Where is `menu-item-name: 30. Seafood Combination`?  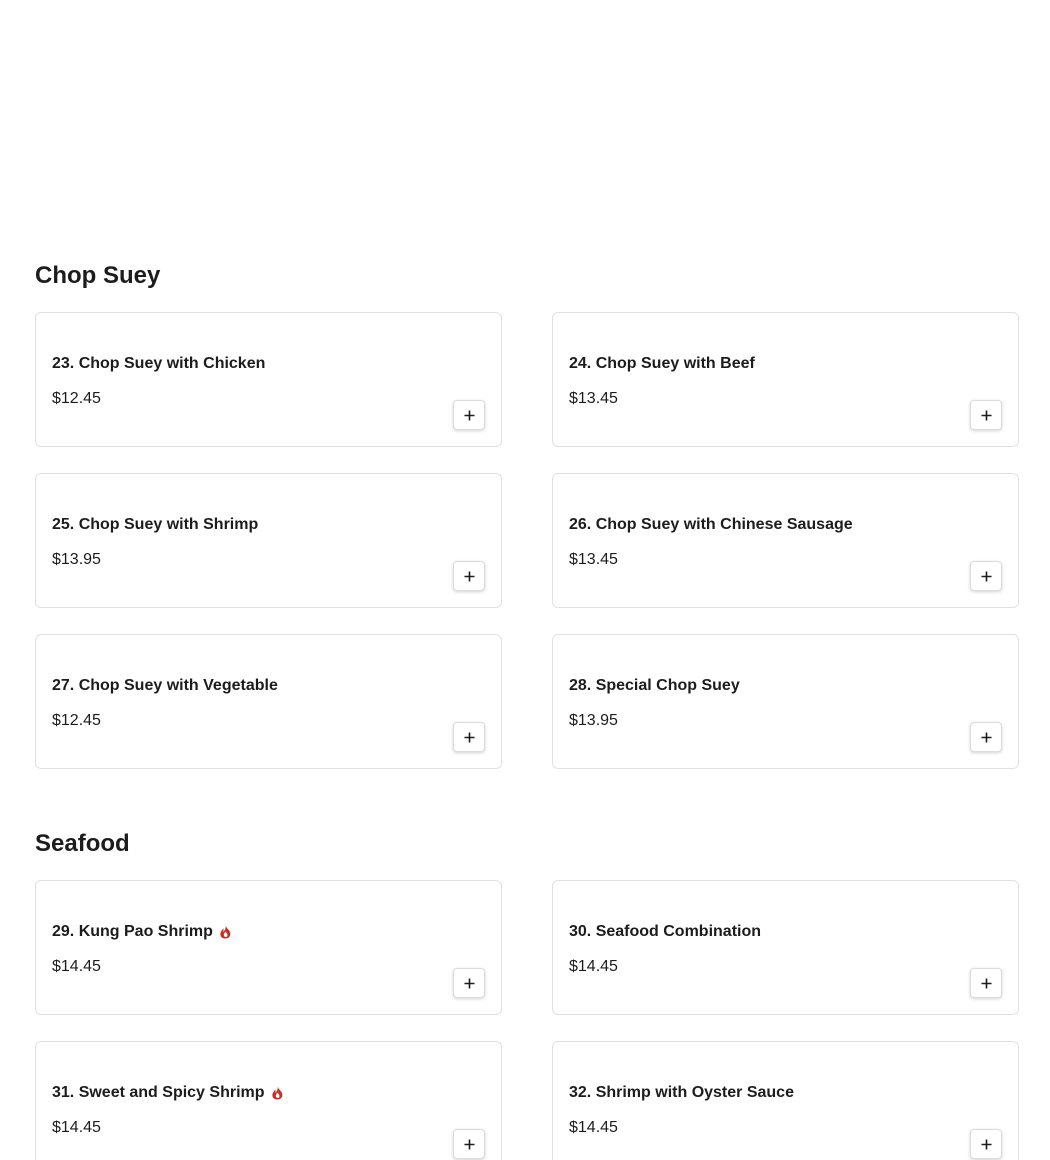
menu-item-name: 30. Seafood Combination is located at coordinates (665, 932).